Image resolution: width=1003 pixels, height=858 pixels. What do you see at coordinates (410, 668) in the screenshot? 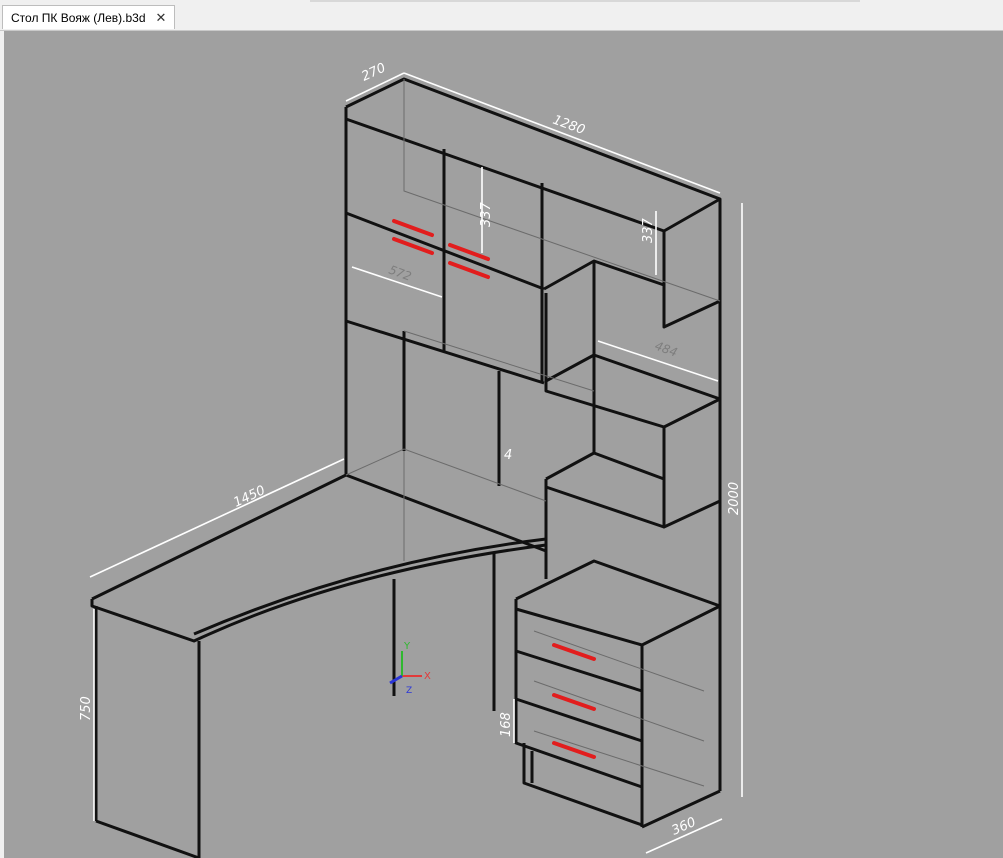
I see `axis-gizmo: X Y Z` at bounding box center [410, 668].